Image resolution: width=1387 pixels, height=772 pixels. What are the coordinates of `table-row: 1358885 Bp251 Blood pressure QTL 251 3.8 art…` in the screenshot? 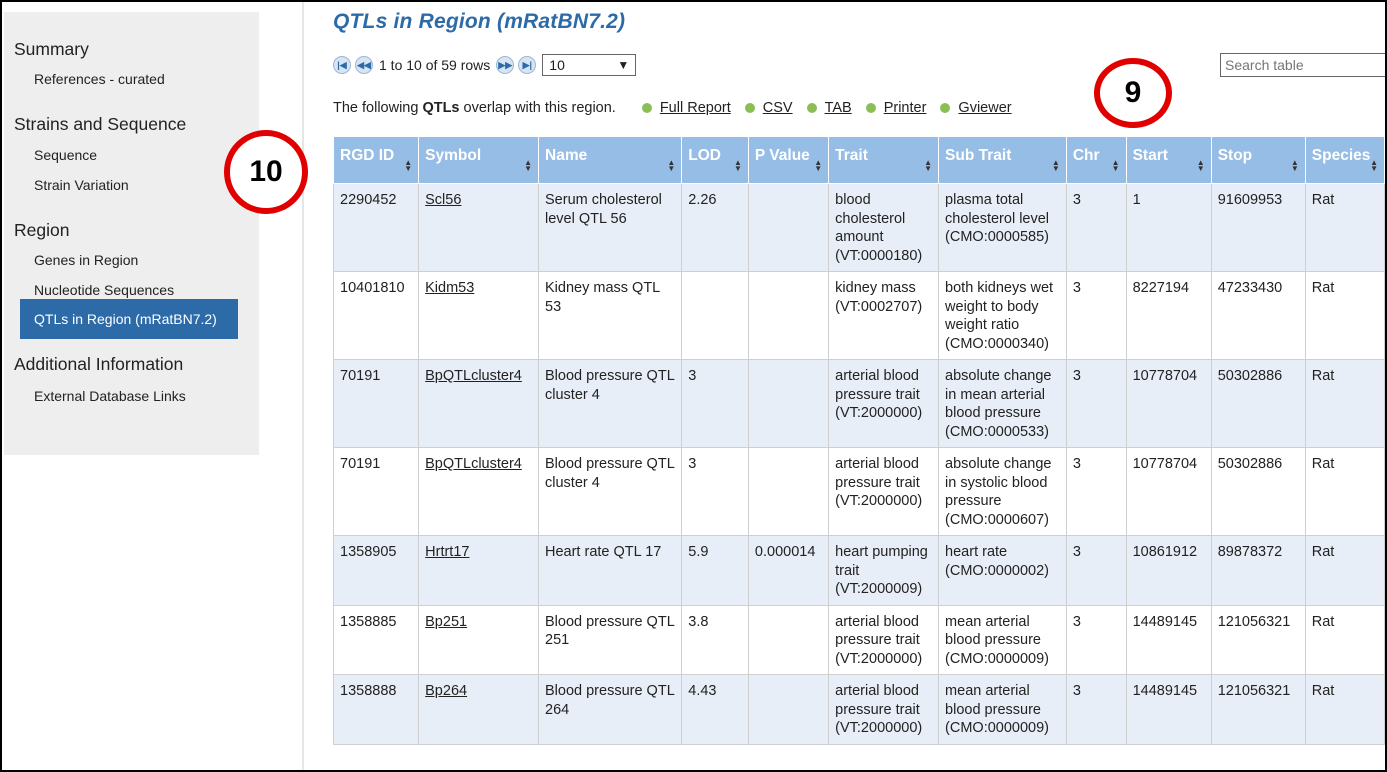 It's located at (858, 639).